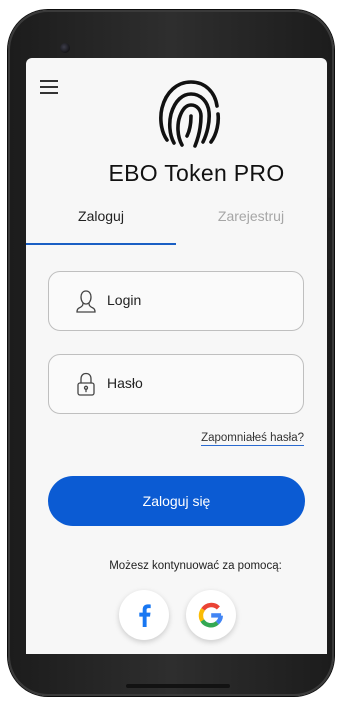  I want to click on forgot-password-link: Zapomniałeś hasła?, so click(252, 439).